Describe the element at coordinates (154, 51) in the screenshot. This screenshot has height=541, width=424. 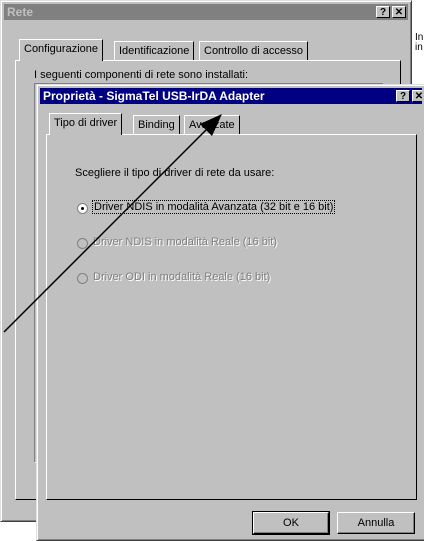
I see `tab-identificazione: Identificazione` at that location.